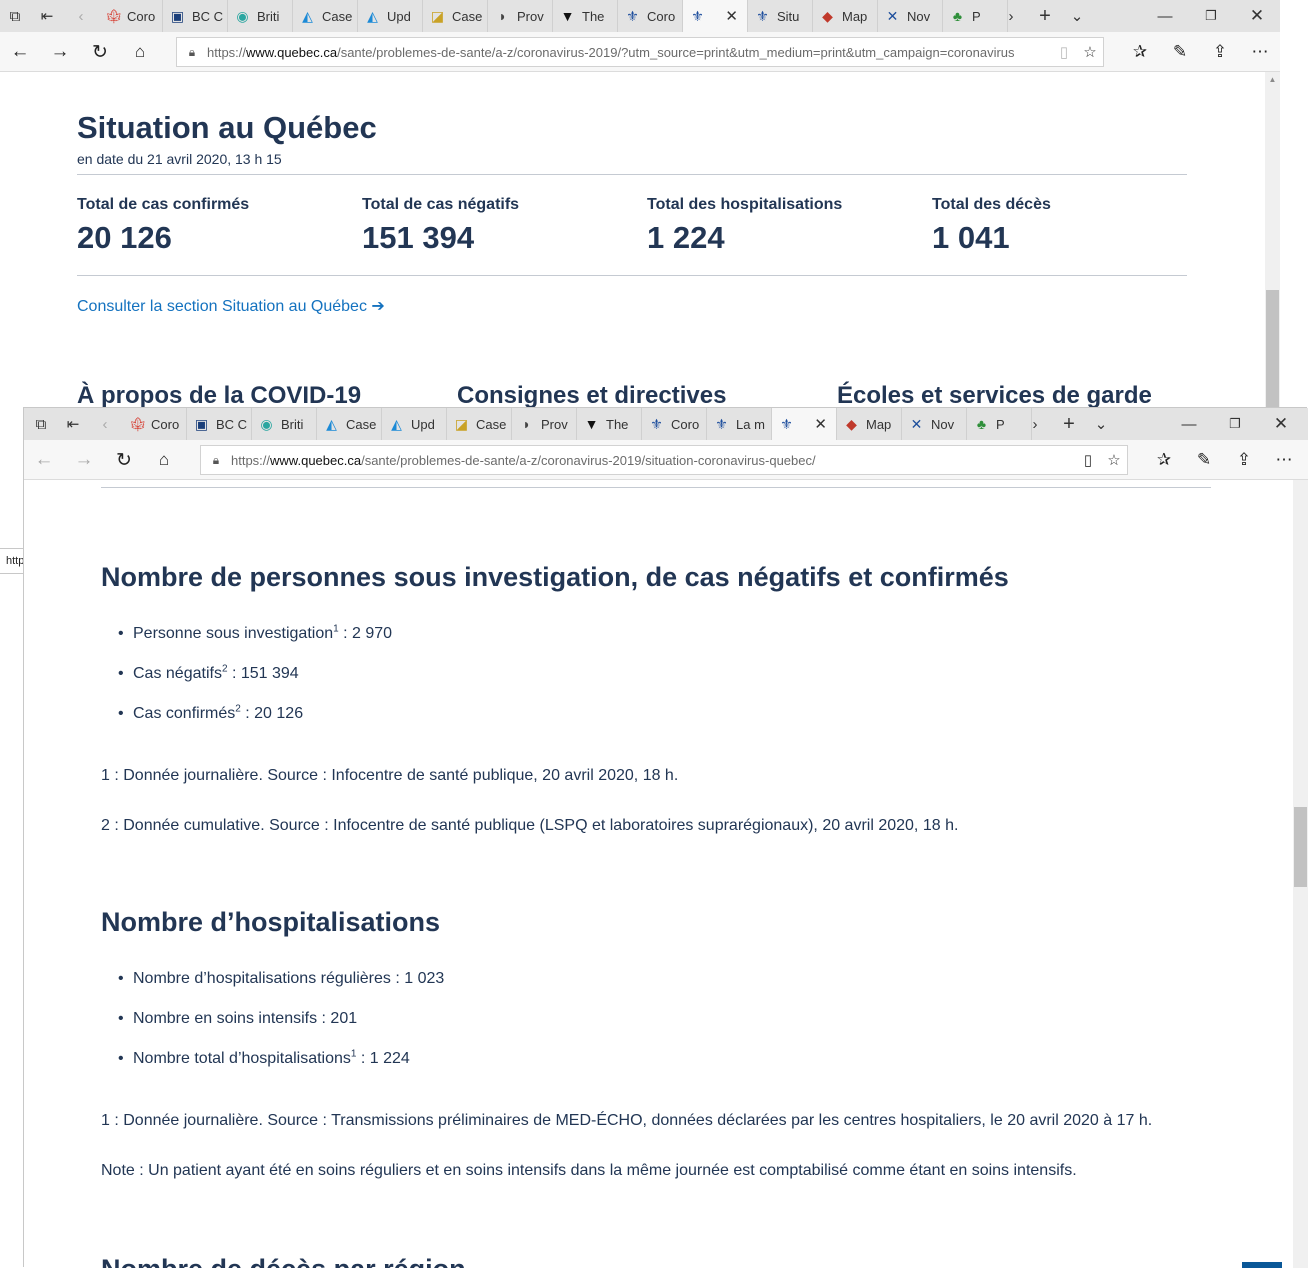  Describe the element at coordinates (262, 722) in the screenshot. I see `list-item: Cas confirmés2 : 20 126` at that location.